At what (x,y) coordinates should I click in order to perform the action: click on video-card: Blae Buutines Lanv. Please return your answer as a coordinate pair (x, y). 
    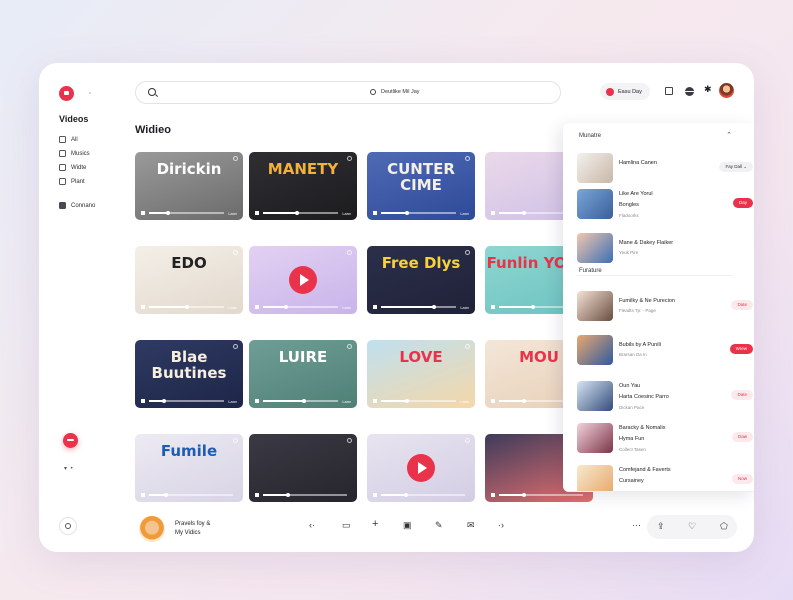
    Looking at the image, I should click on (189, 374).